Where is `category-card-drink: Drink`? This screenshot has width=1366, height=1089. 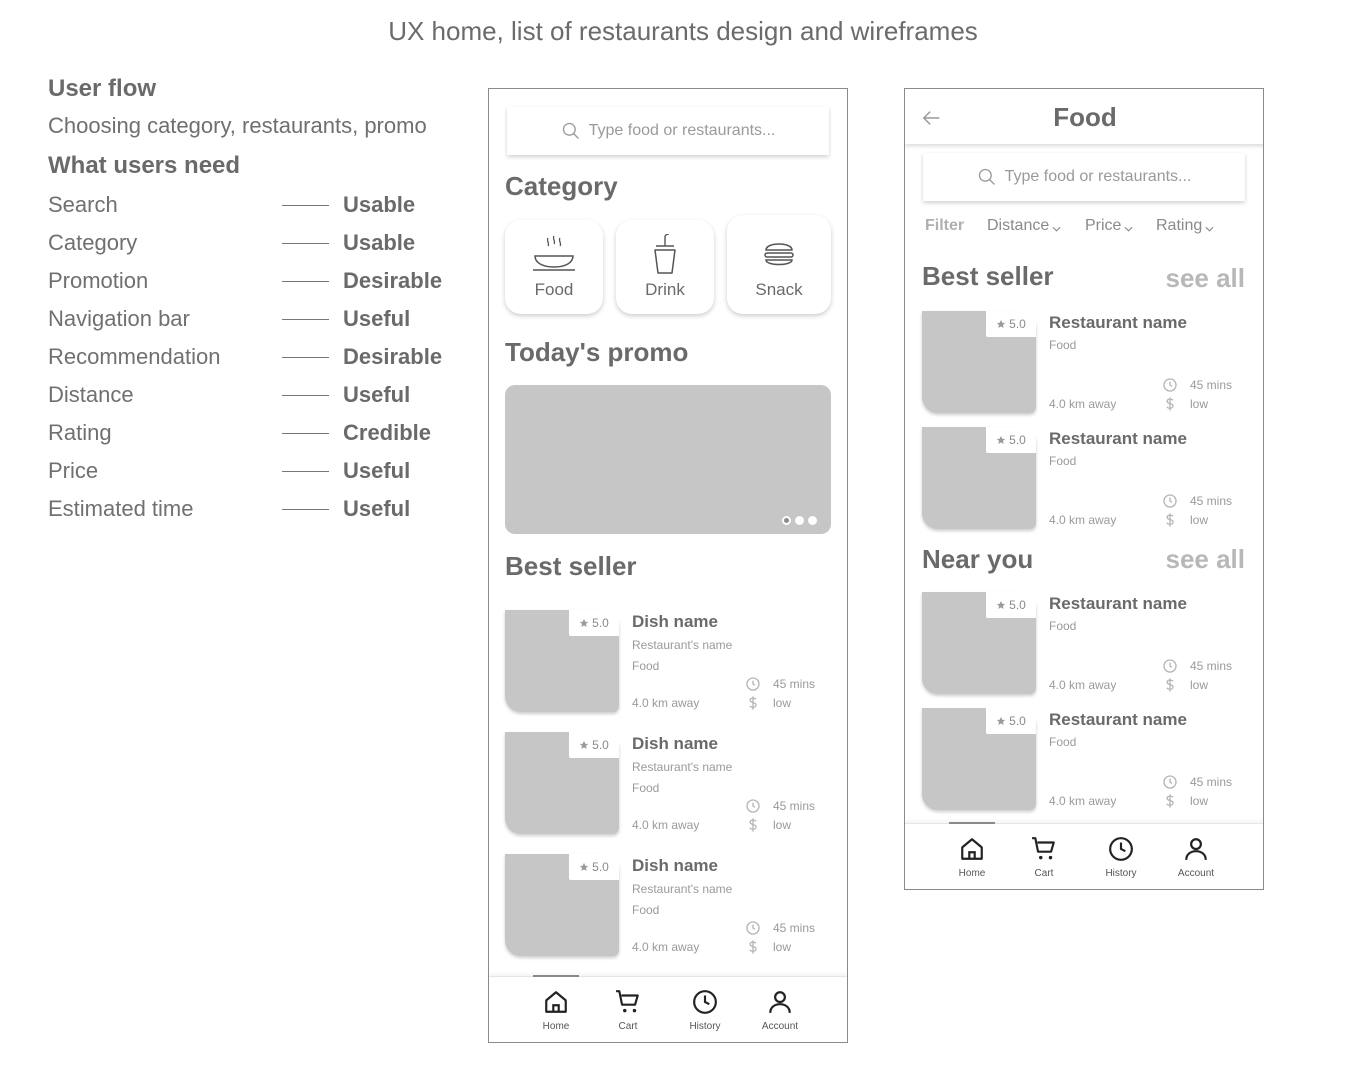
category-card-drink: Drink is located at coordinates (665, 267).